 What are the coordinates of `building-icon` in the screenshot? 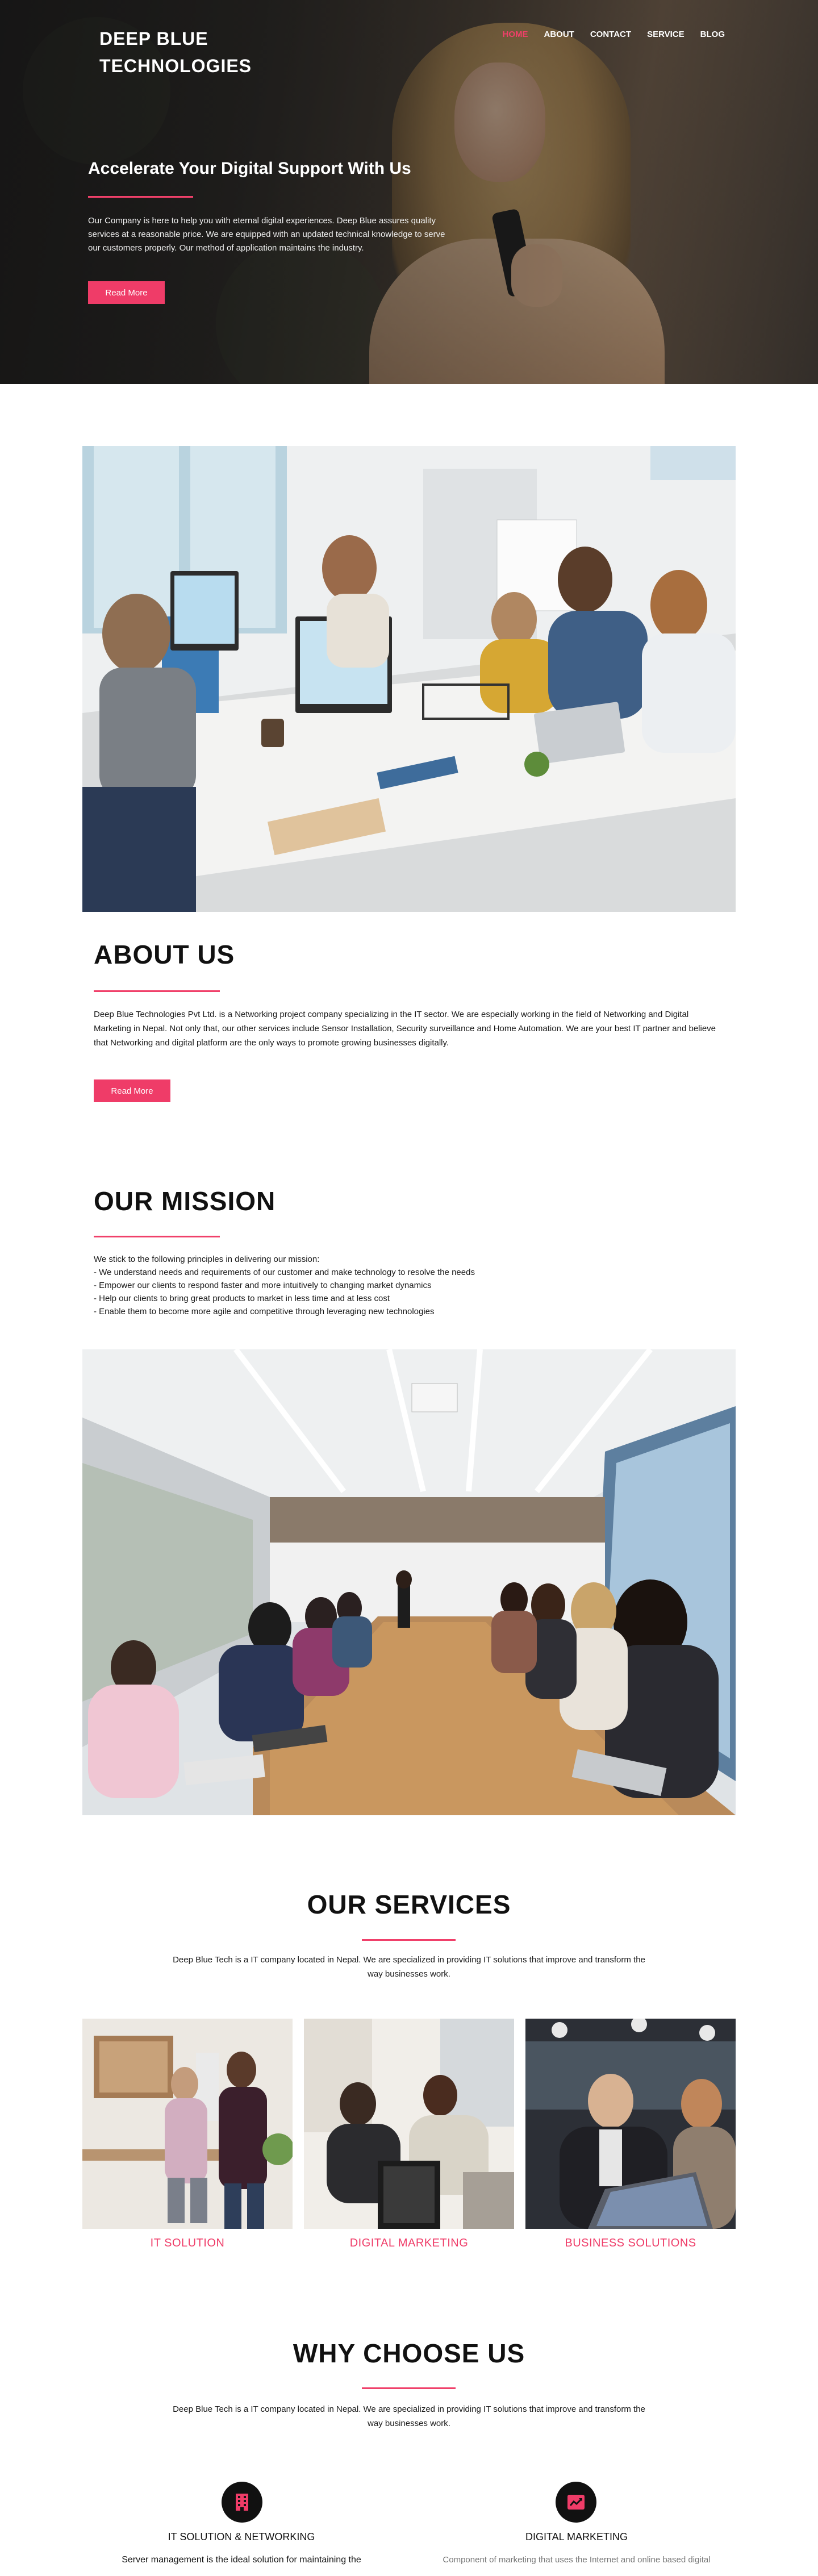 It's located at (242, 2502).